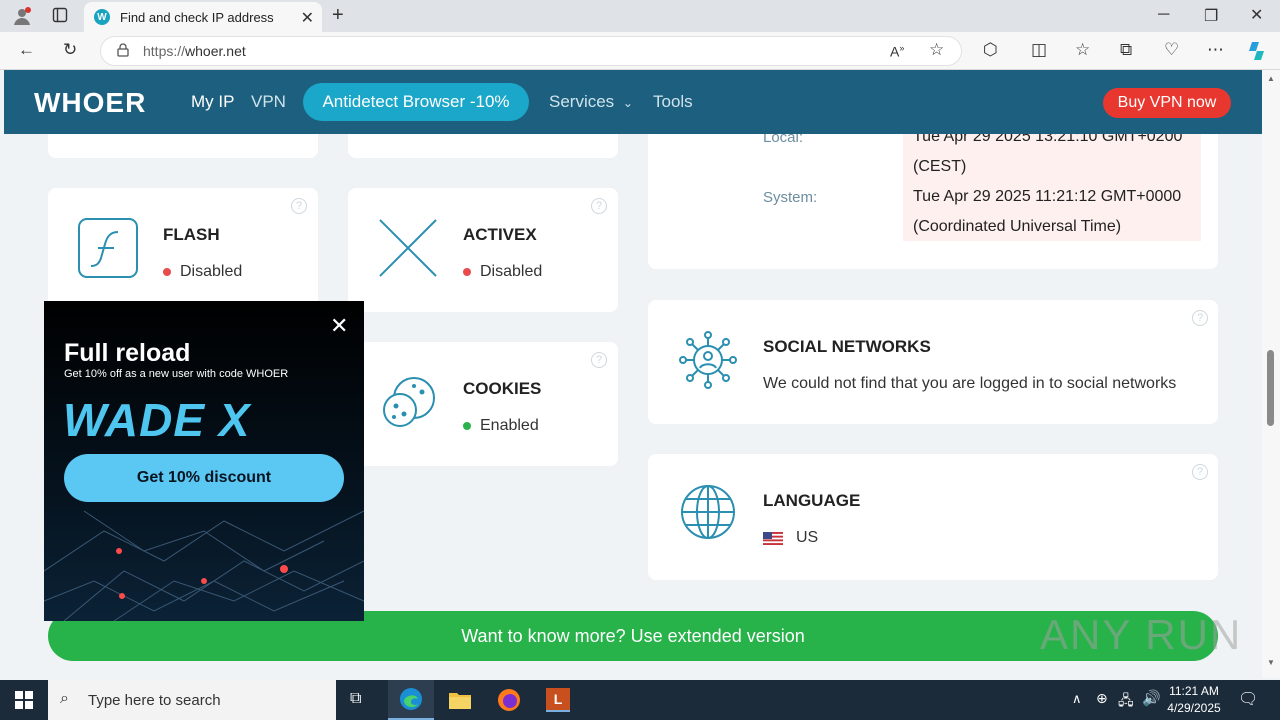  Describe the element at coordinates (1194, 708) in the screenshot. I see `clock-date: 4/29/2025` at that location.